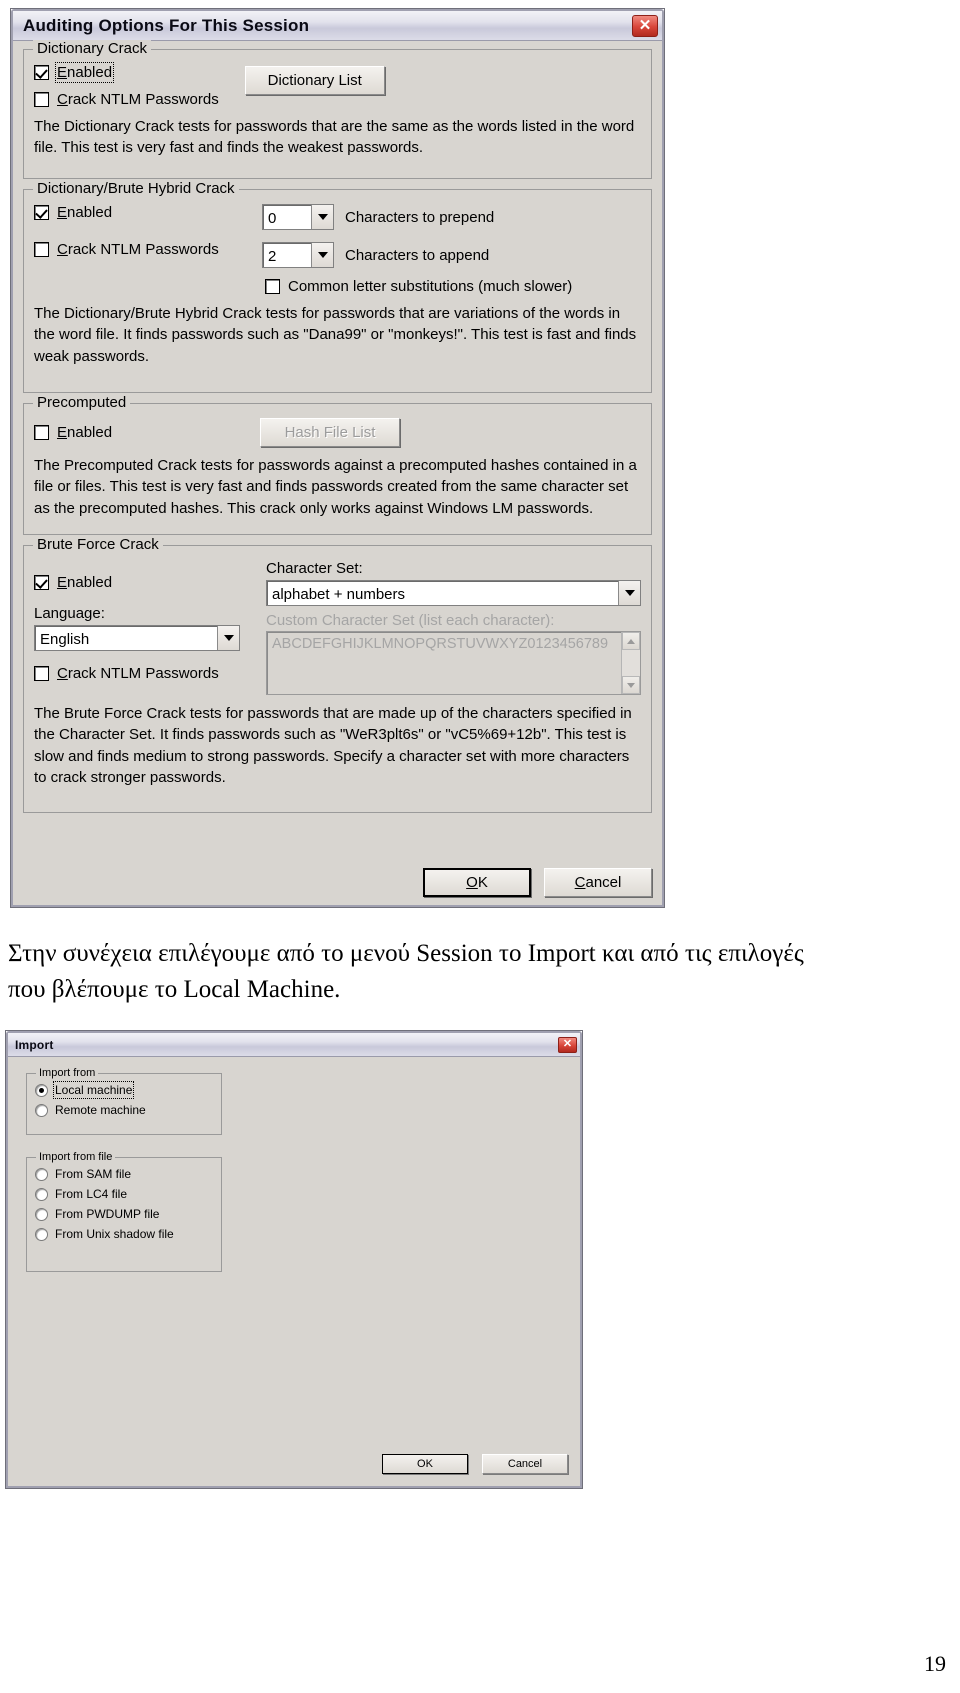 Image resolution: width=960 pixels, height=1693 pixels. What do you see at coordinates (41, 1214) in the screenshot?
I see `radio-from-pwdump-file` at bounding box center [41, 1214].